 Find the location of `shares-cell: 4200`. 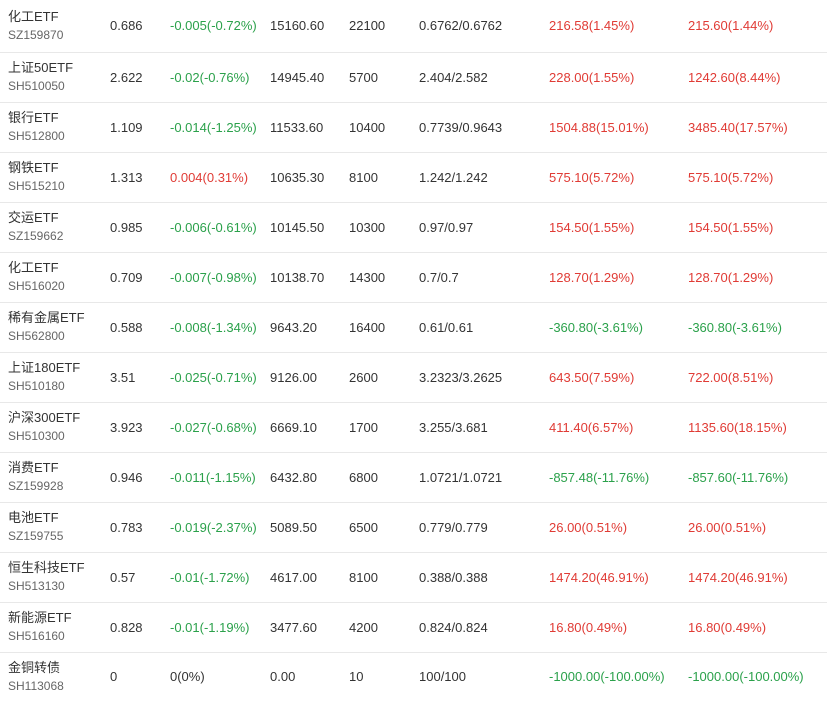

shares-cell: 4200 is located at coordinates (363, 627).